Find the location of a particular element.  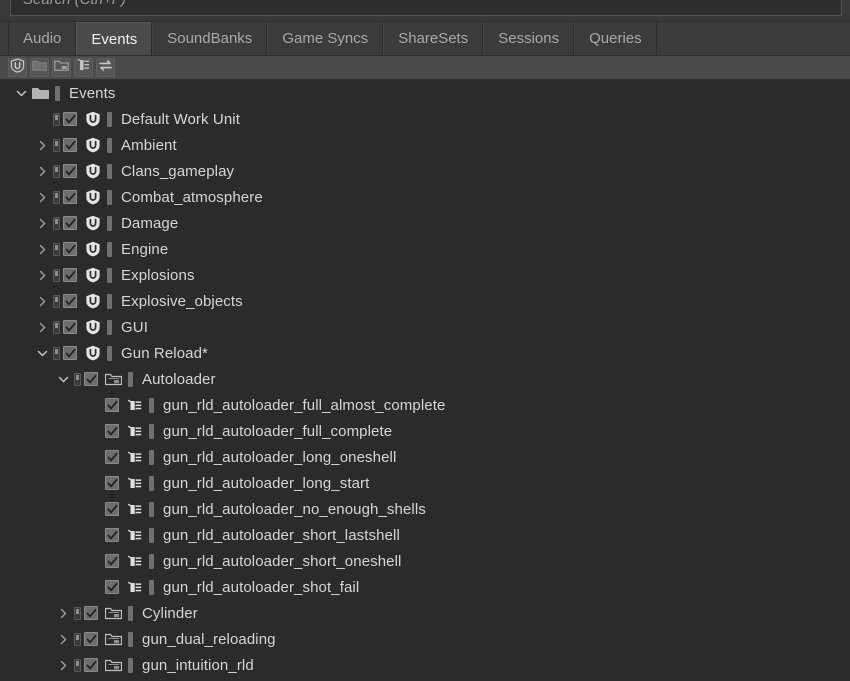

tree-row: gun_rld_autoloader_shot_fail is located at coordinates (425, 587).